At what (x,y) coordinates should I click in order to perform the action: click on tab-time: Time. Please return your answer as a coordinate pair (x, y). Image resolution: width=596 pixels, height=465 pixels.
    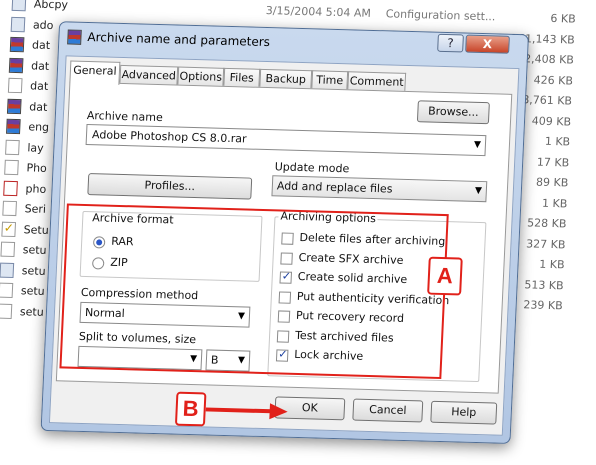
    Looking at the image, I should click on (330, 80).